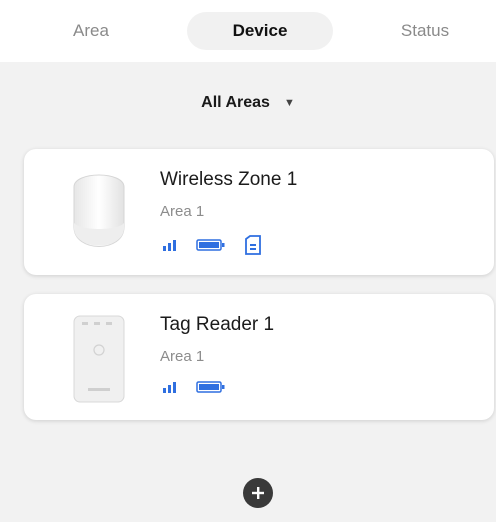  I want to click on tab-bar: Area Device Status, so click(248, 31).